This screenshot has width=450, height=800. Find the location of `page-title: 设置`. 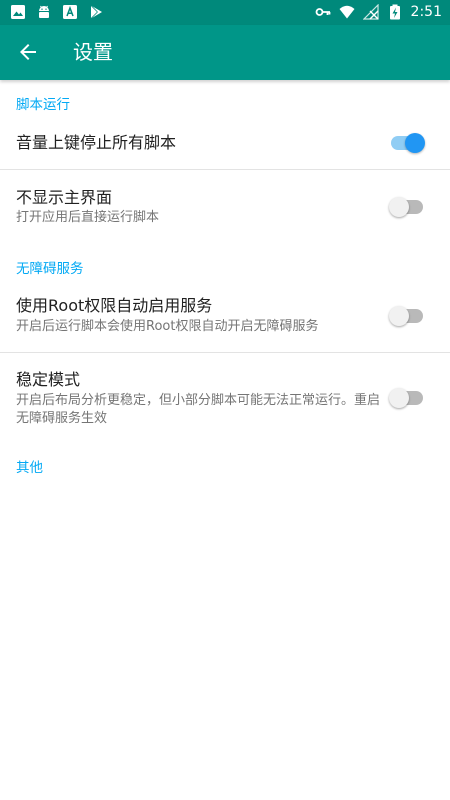

page-title: 设置 is located at coordinates (93, 52).